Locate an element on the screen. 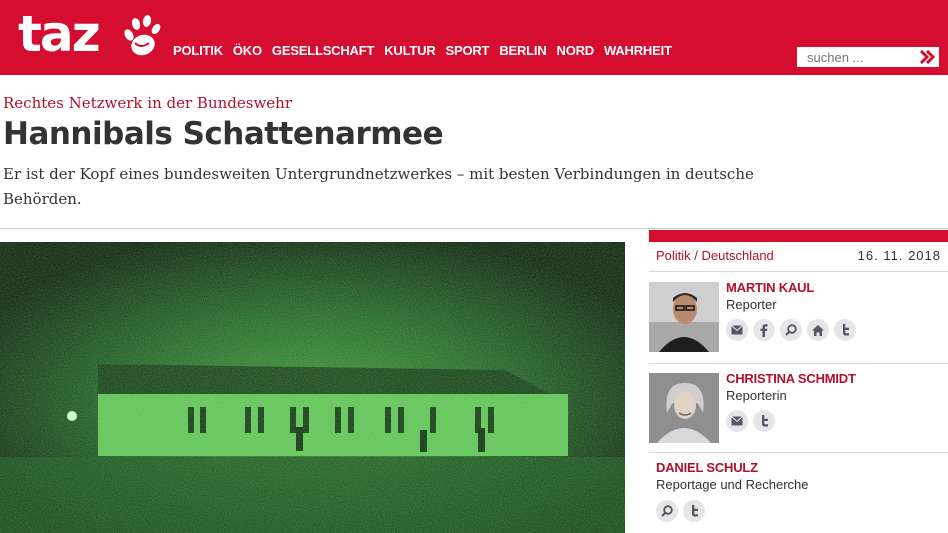  author-name: CHRISTINA SCHMIDT is located at coordinates (791, 378).